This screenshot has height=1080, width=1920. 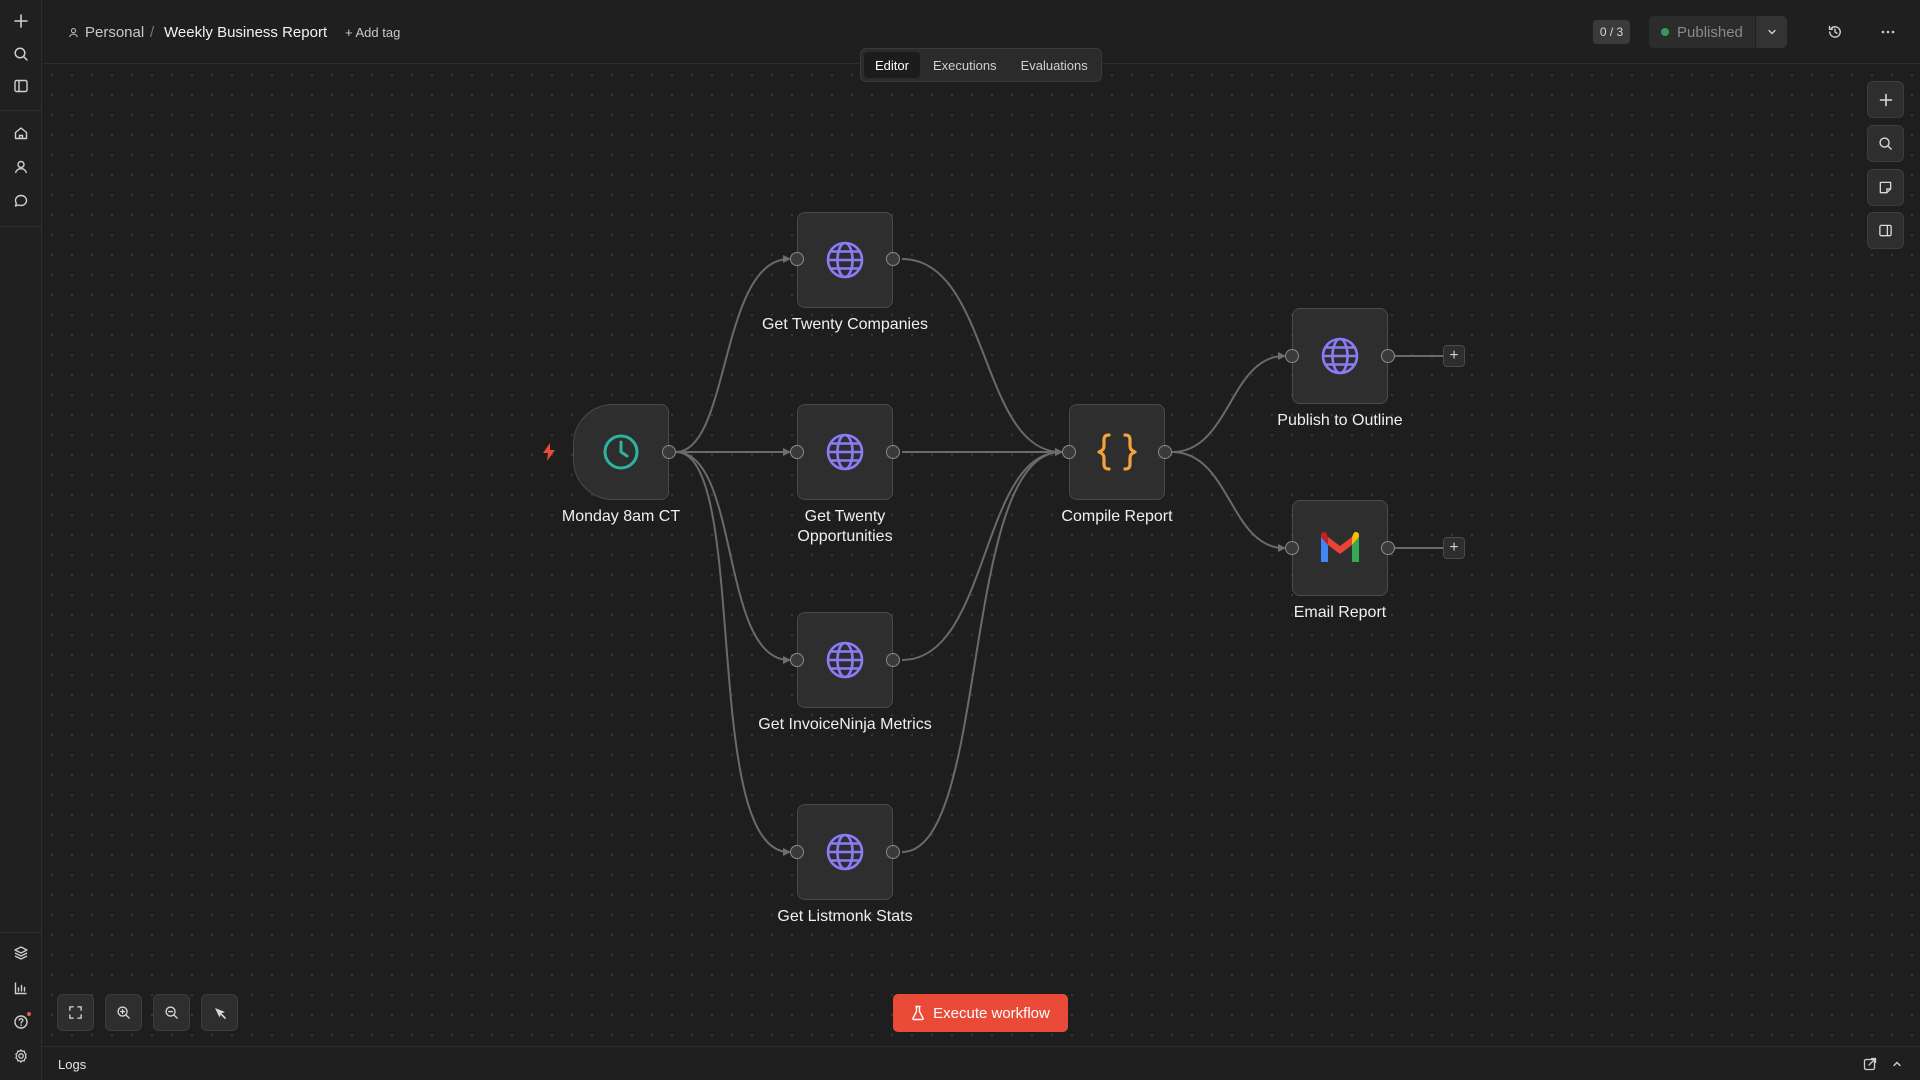 I want to click on node-outline-label: Publish to Outline, so click(x=1340, y=420).